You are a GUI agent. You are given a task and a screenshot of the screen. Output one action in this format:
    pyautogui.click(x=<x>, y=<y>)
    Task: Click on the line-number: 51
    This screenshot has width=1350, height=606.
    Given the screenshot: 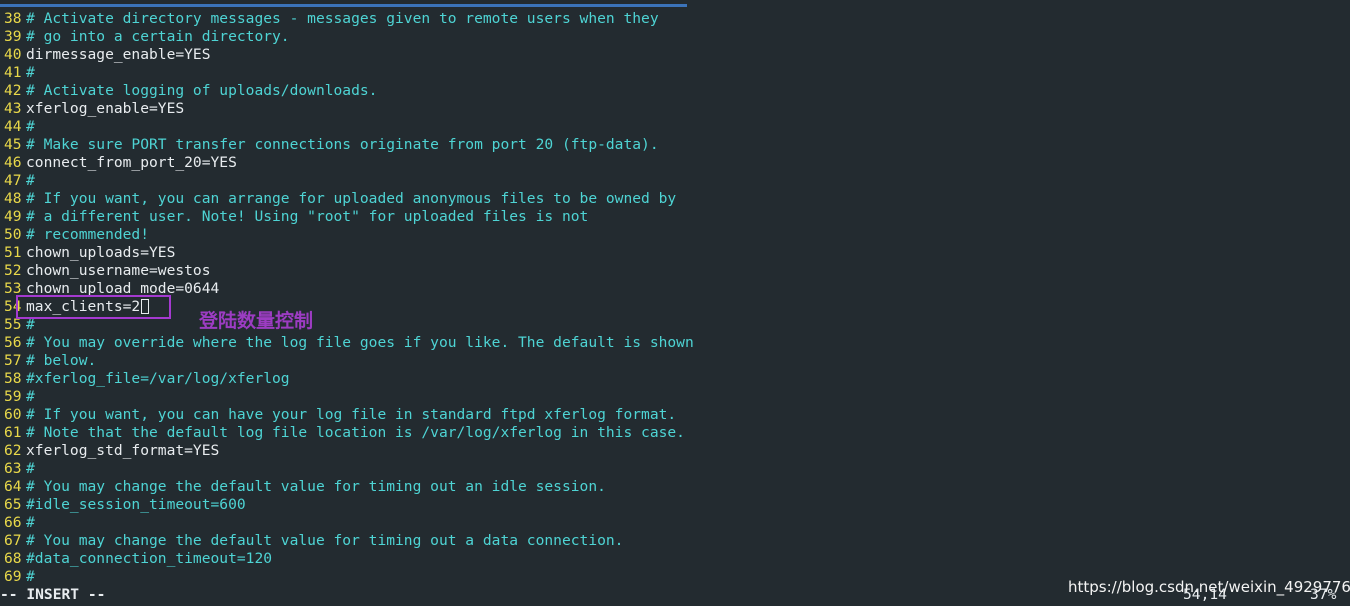 What is the action you would take?
    pyautogui.click(x=13, y=252)
    